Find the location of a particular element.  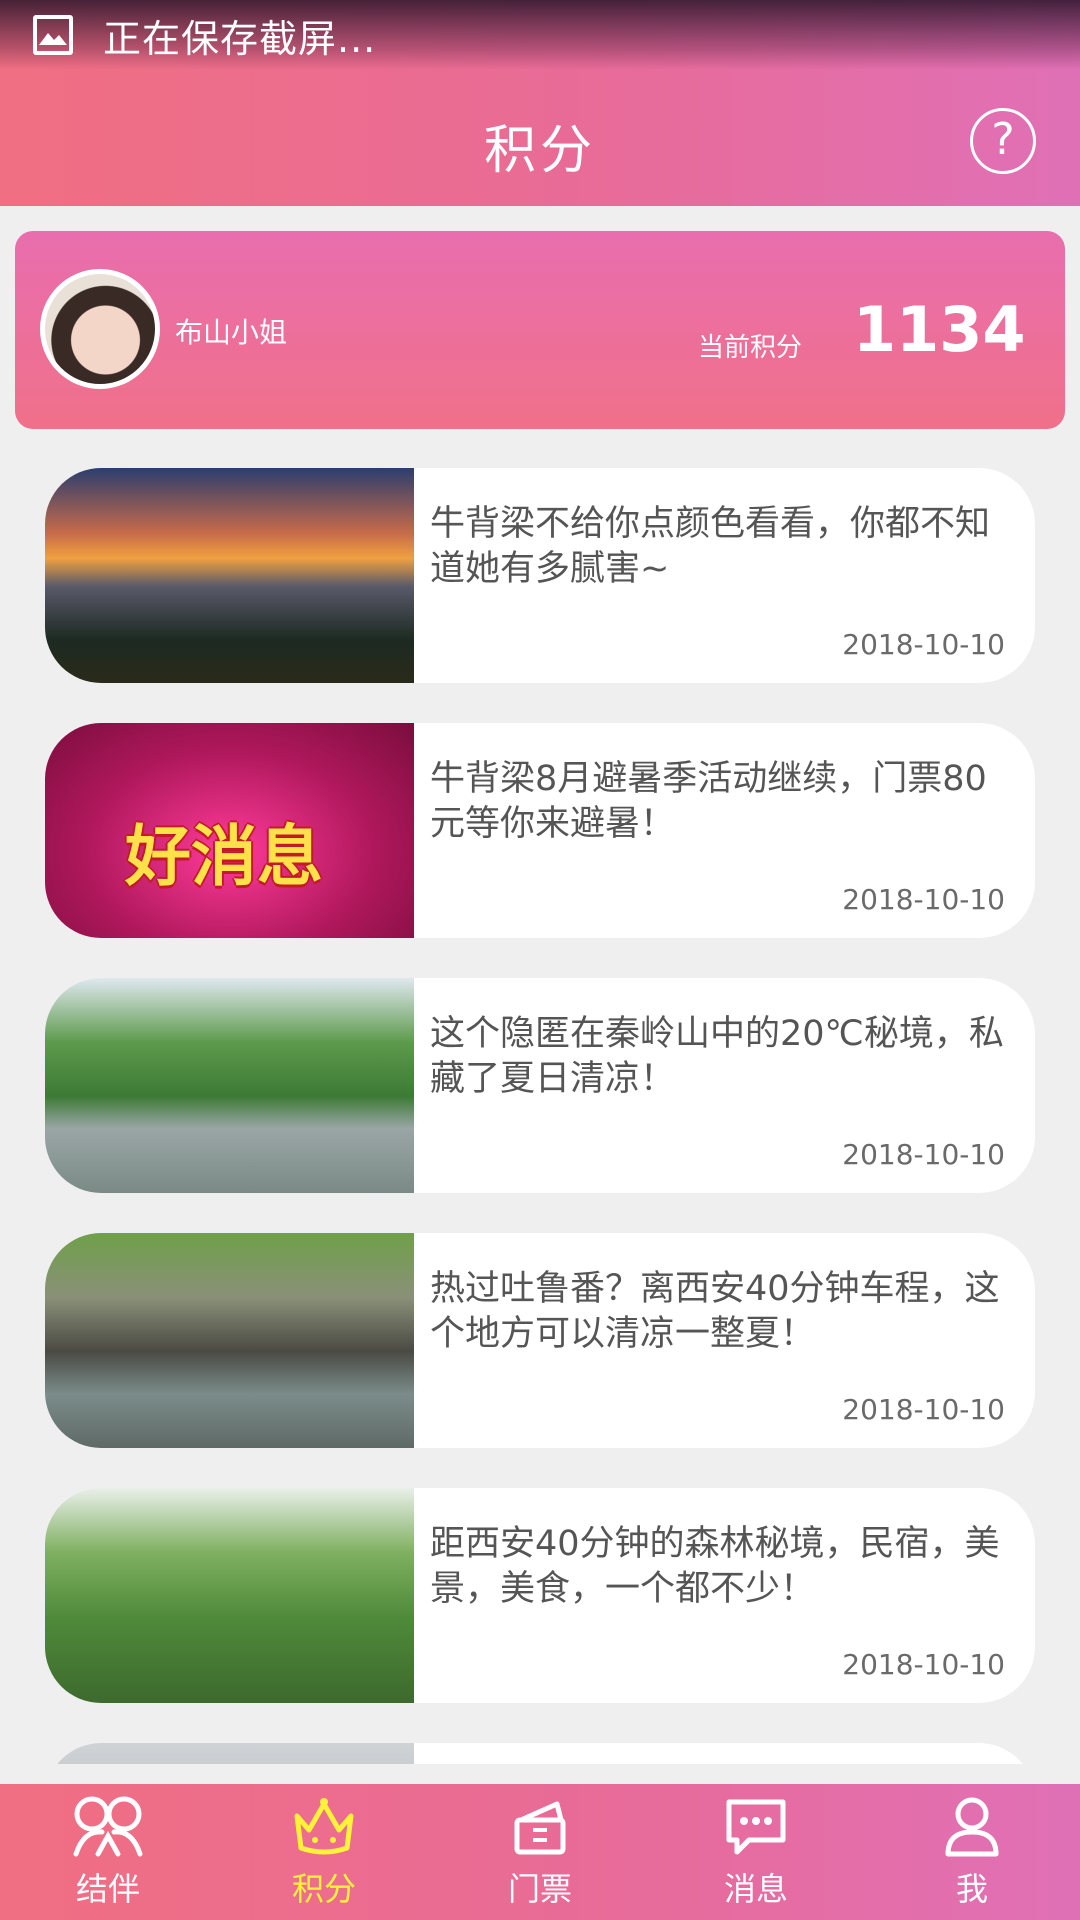

message-icon is located at coordinates (756, 1827).